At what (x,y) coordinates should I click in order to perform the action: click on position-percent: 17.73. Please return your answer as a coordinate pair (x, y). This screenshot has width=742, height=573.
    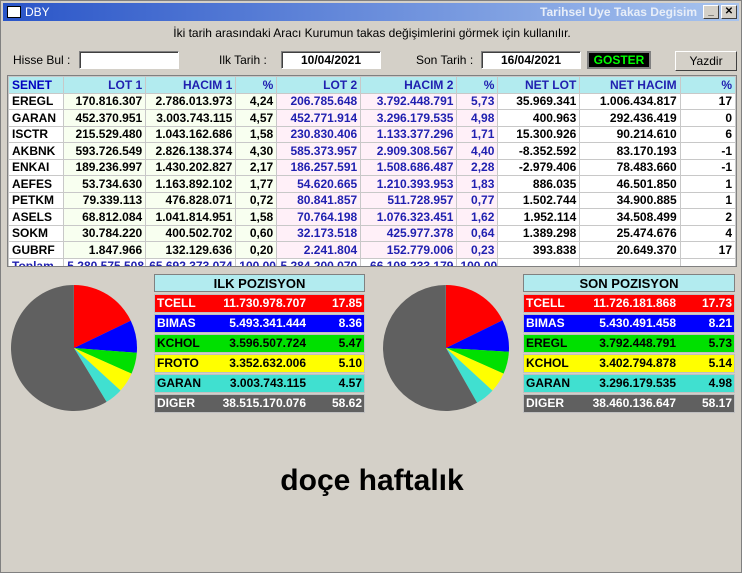
    Looking at the image, I should click on (716, 303).